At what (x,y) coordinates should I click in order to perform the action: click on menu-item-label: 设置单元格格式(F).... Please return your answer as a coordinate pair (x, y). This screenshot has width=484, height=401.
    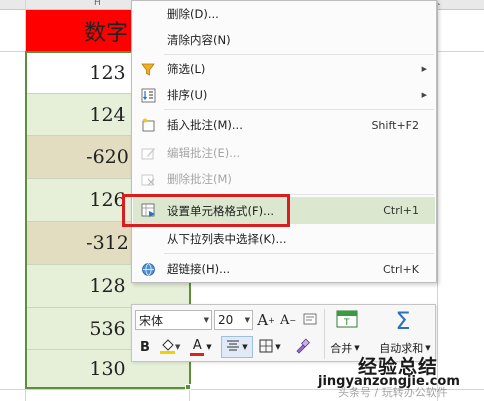
    Looking at the image, I should click on (221, 210).